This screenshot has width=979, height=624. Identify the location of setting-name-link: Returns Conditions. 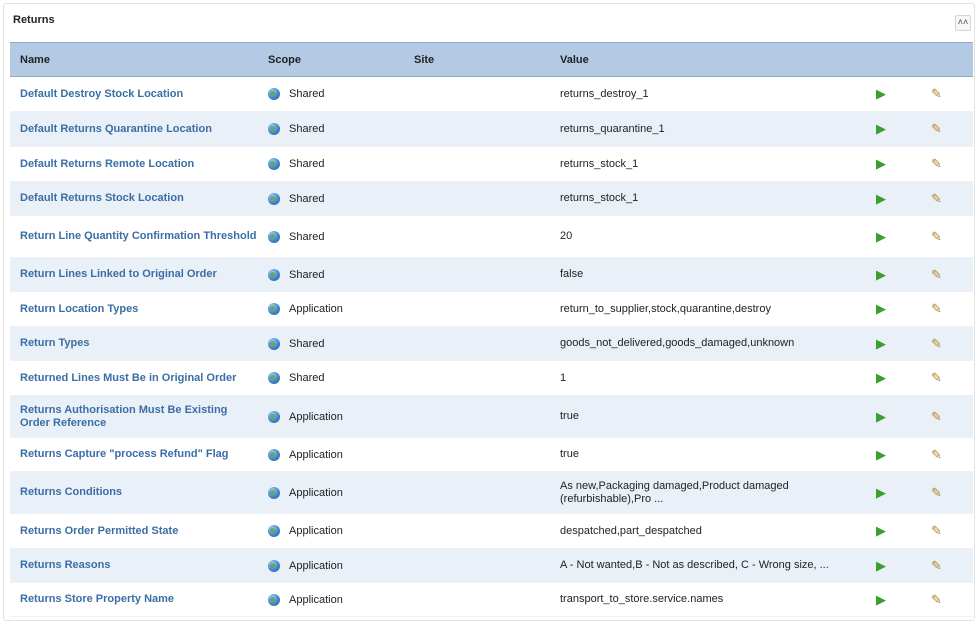
(71, 492).